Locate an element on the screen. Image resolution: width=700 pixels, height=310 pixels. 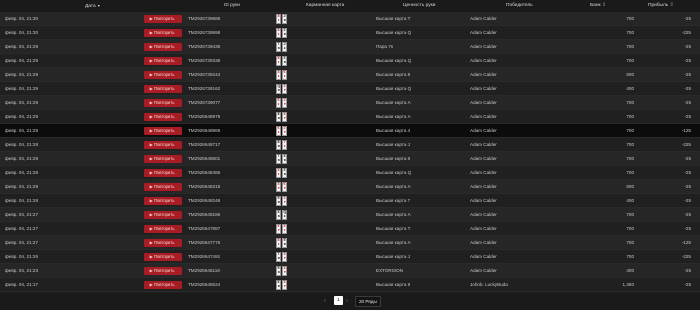
playing-card: 4 ♦ is located at coordinates (278, 75).